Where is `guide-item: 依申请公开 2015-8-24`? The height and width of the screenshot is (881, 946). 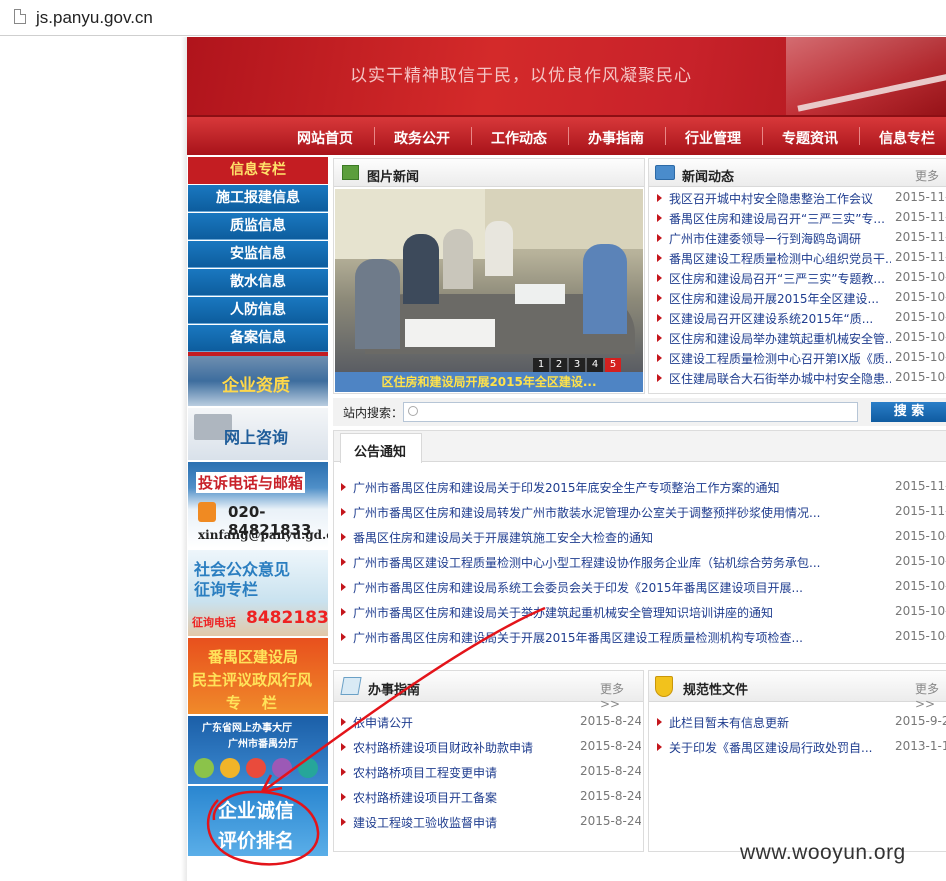
guide-item: 依申请公开 2015-8-24 is located at coordinates (491, 723).